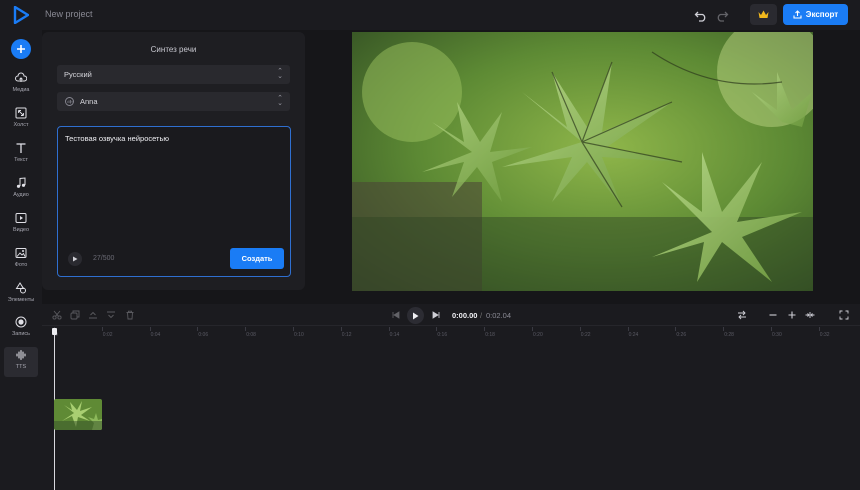 This screenshot has height=490, width=860. What do you see at coordinates (810, 315) in the screenshot?
I see `fit-timeline-icon` at bounding box center [810, 315].